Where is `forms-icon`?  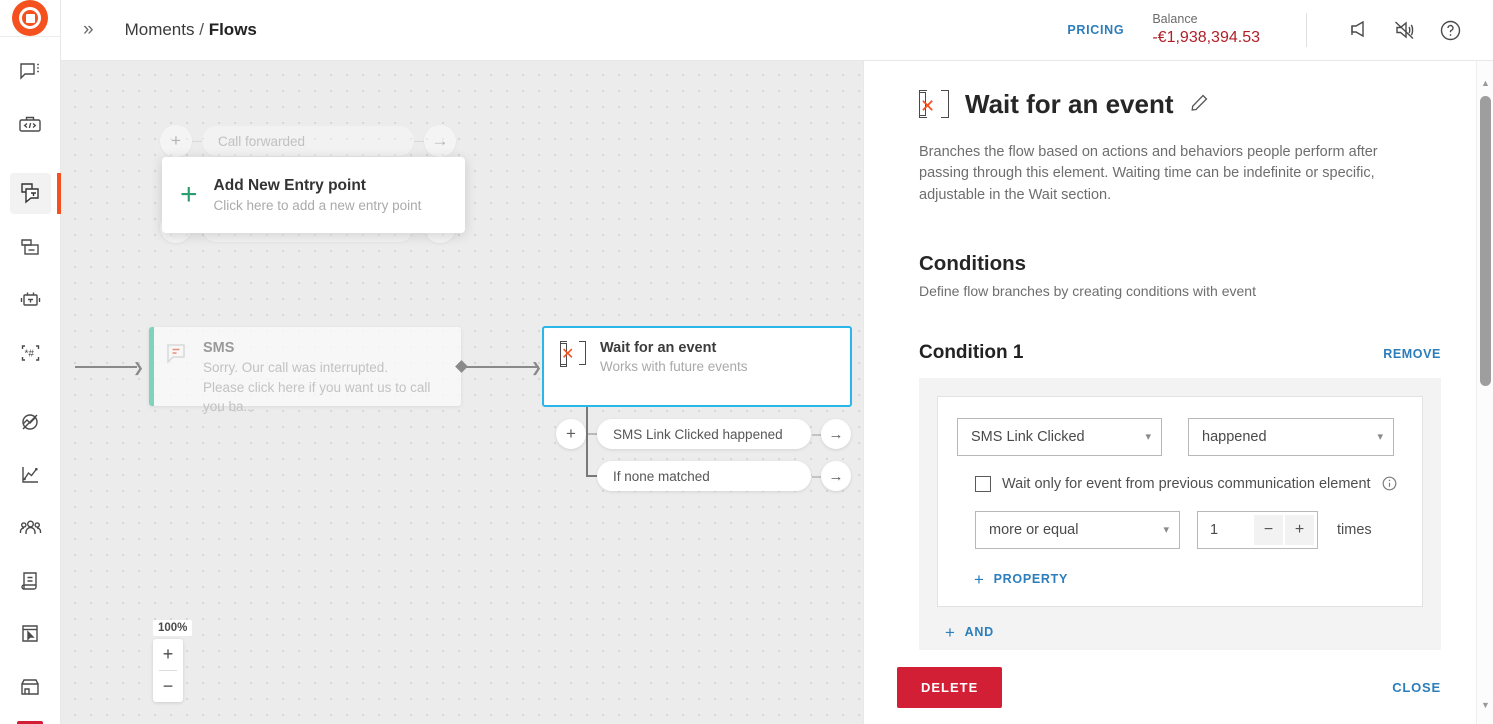 forms-icon is located at coordinates (30, 634).